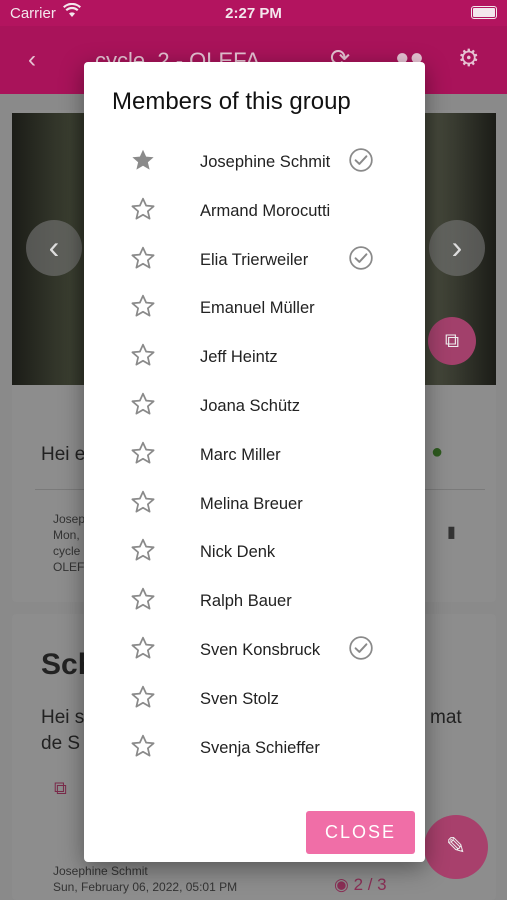 The height and width of the screenshot is (900, 507). Describe the element at coordinates (32, 60) in the screenshot. I see `back-arrow-icon: ‹` at that location.